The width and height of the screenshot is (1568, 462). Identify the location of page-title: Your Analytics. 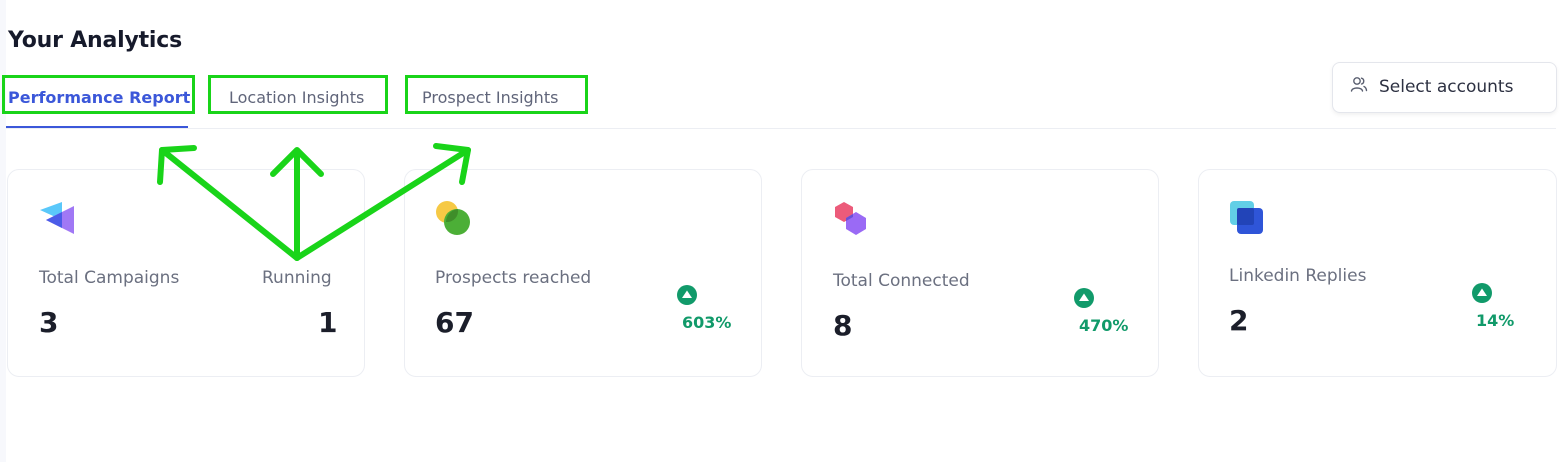
(95, 40).